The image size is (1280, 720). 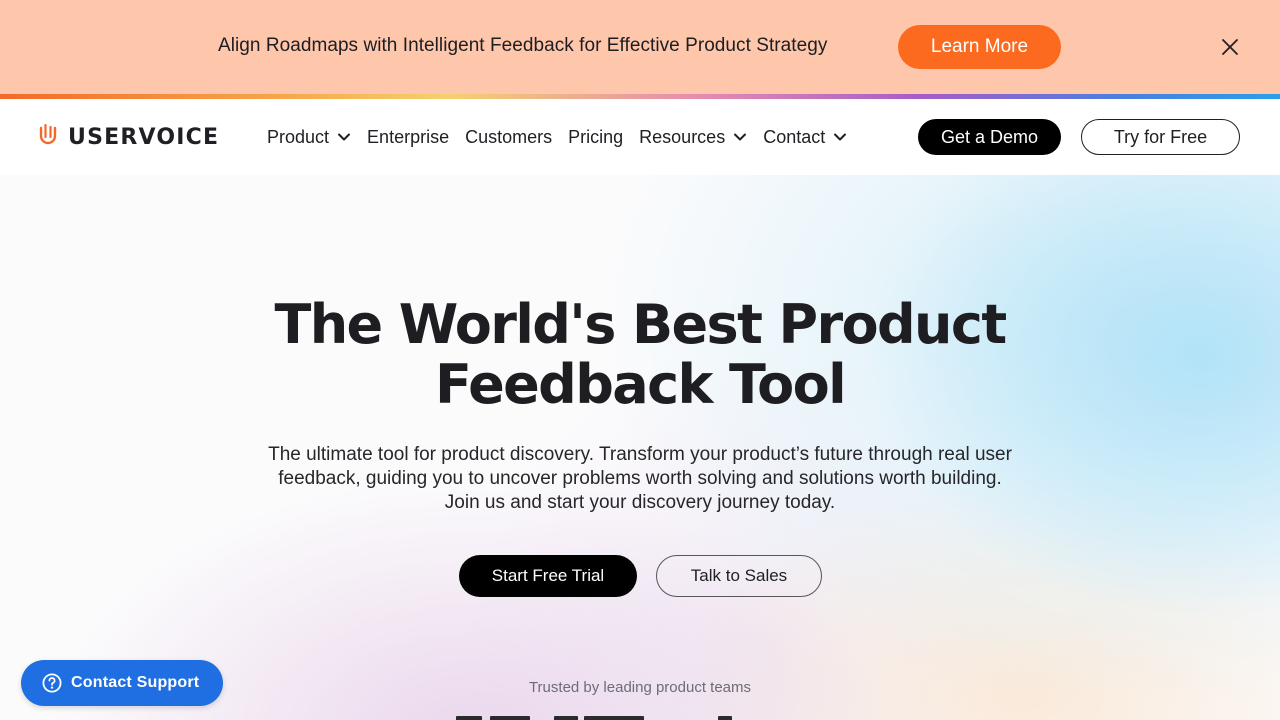 I want to click on nav-item-customers: Customers, so click(x=508, y=137).